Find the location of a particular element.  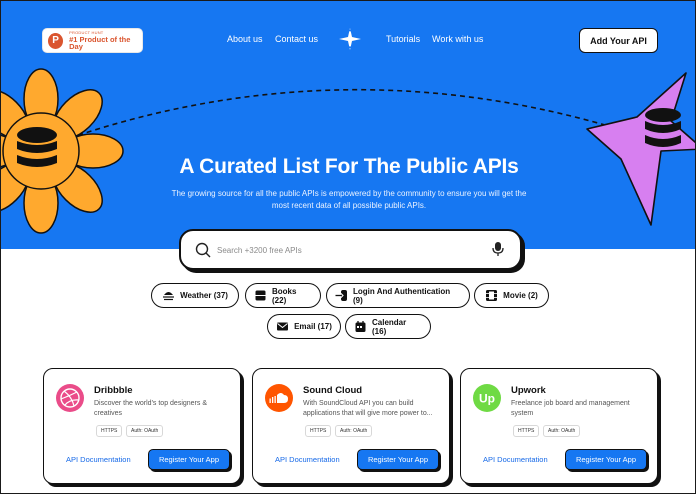

email-icon is located at coordinates (283, 326).